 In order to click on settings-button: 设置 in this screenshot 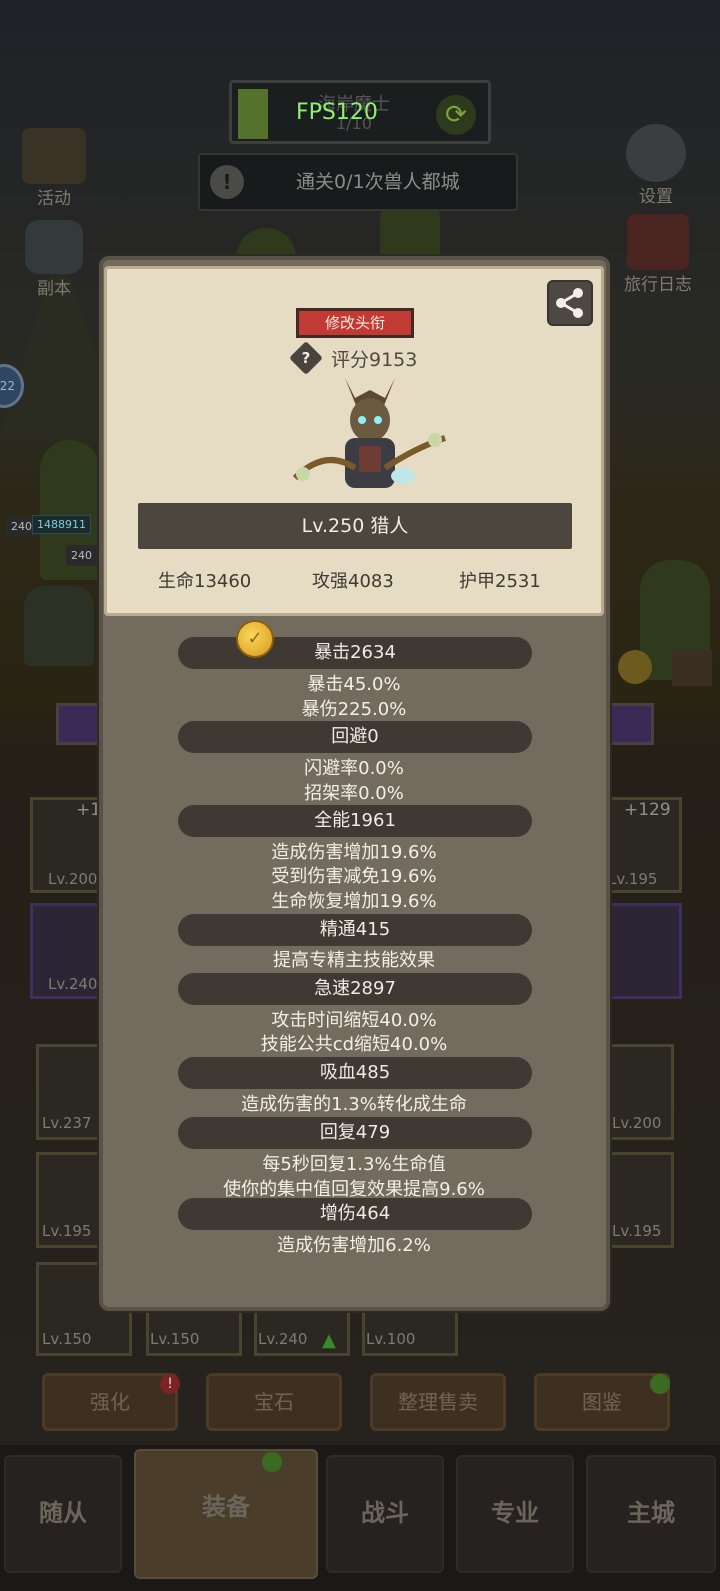, I will do `click(656, 165)`.